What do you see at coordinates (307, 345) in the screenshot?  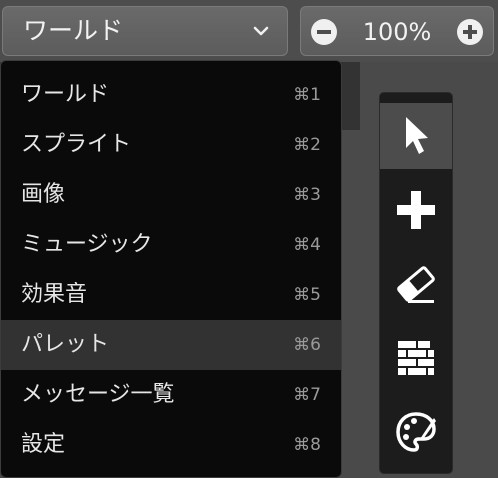 I see `menu-item-shortcut: ⌘6` at bounding box center [307, 345].